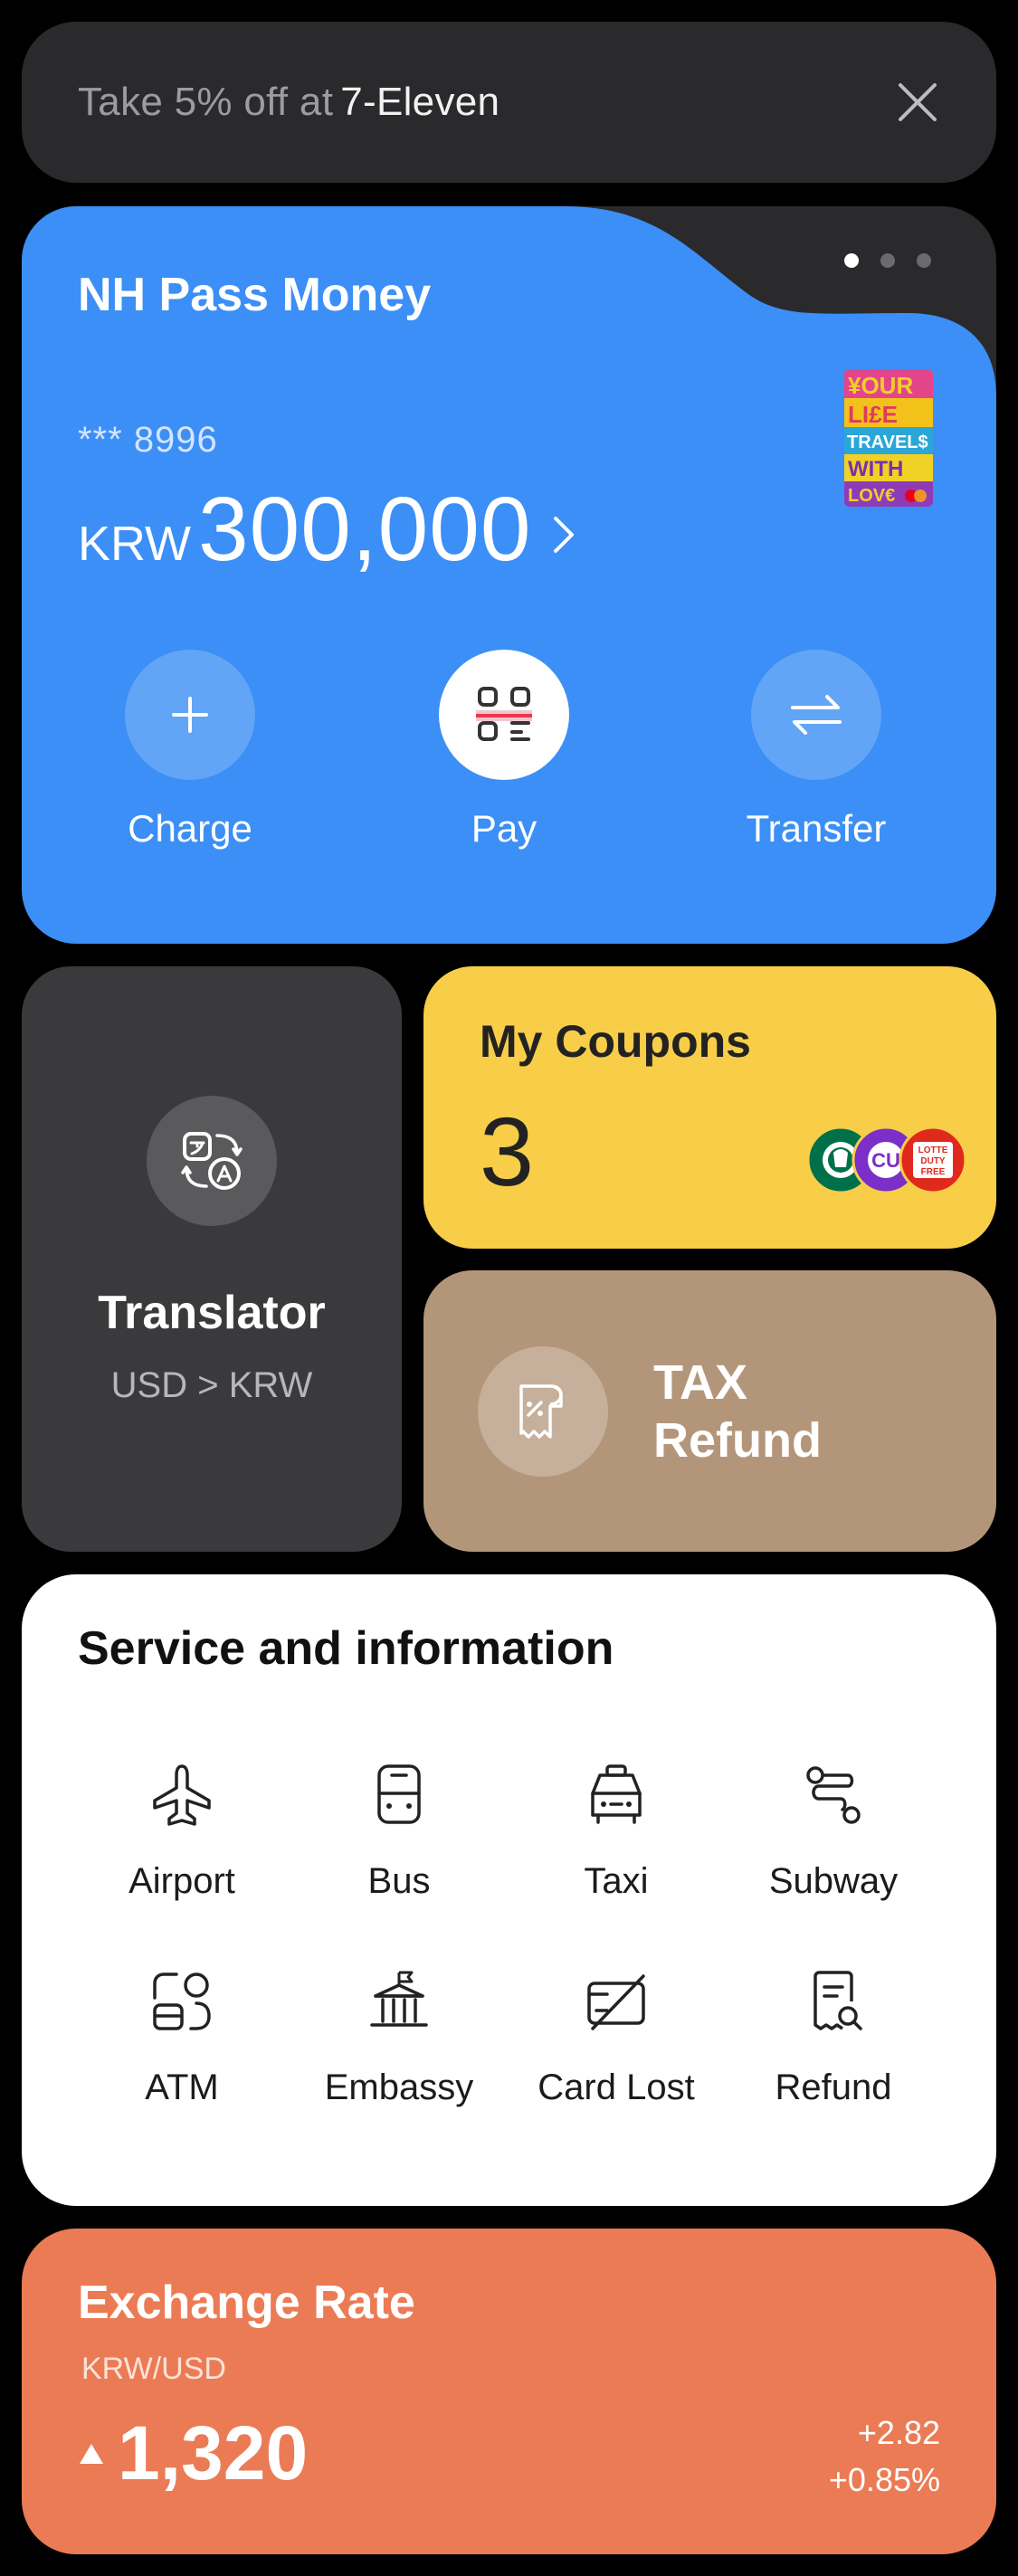 This screenshot has height=2576, width=1018. What do you see at coordinates (873, 414) in the screenshot?
I see `svg-text: LI£E` at bounding box center [873, 414].